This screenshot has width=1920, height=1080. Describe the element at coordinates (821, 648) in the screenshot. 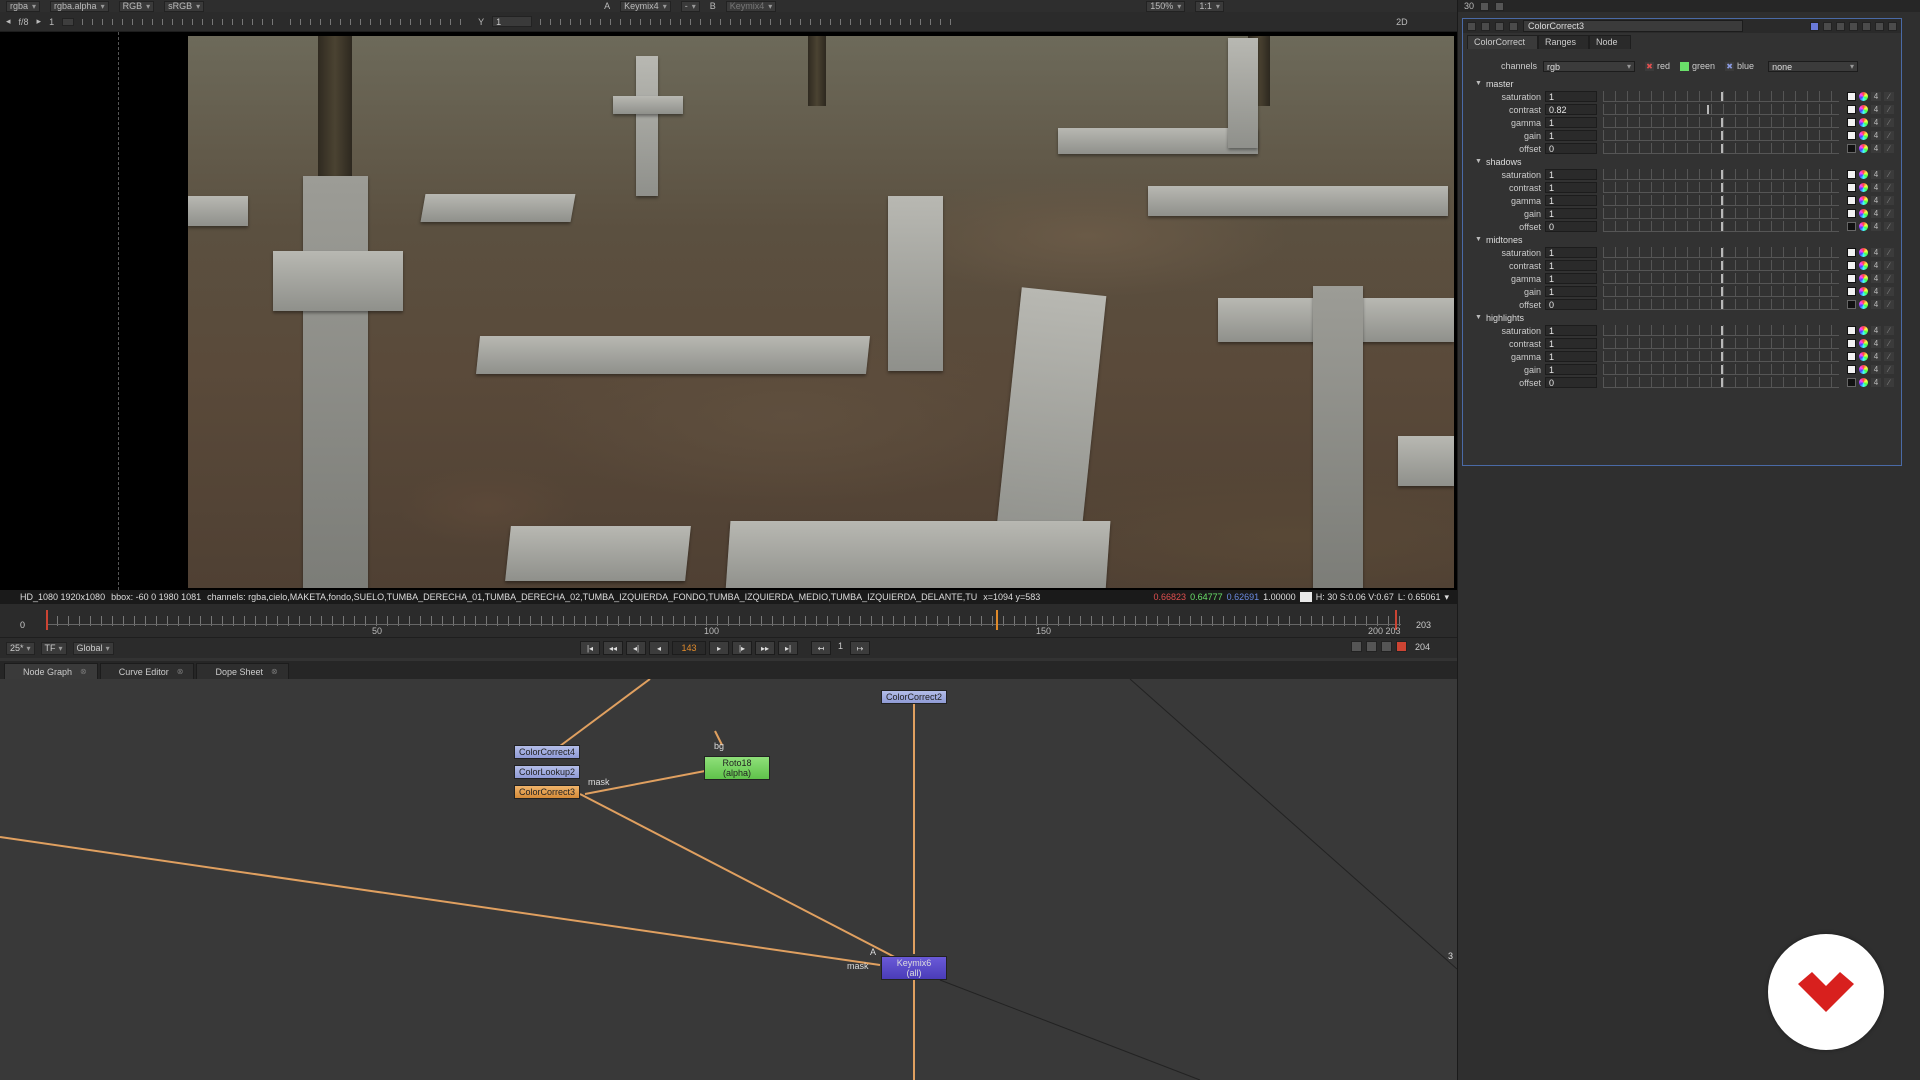

I see `step-back-button: ↤` at that location.